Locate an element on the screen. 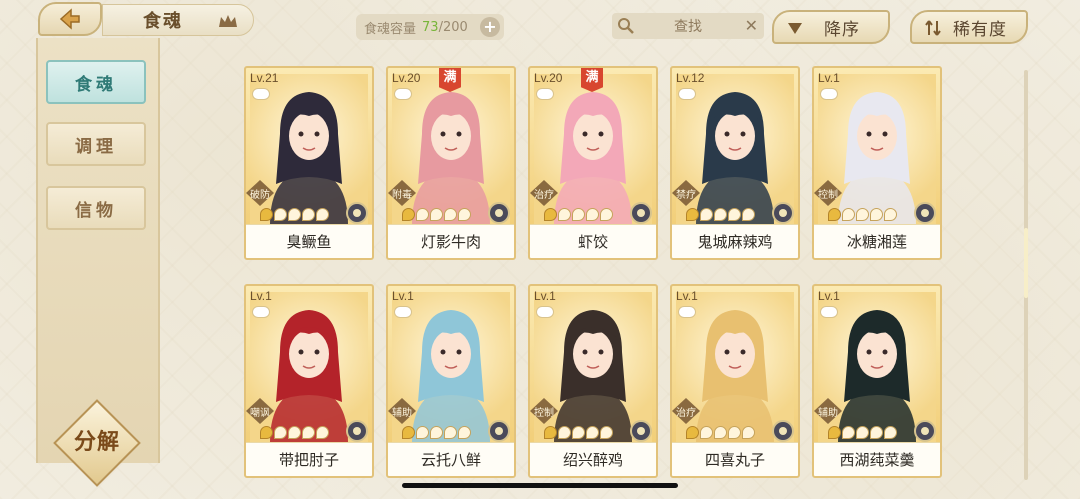 The width and height of the screenshot is (1080, 499). top-bar: 食魂 食魂容量 73 / 200 + 查找 ✕ 降序 稀有度 is located at coordinates (540, 23).